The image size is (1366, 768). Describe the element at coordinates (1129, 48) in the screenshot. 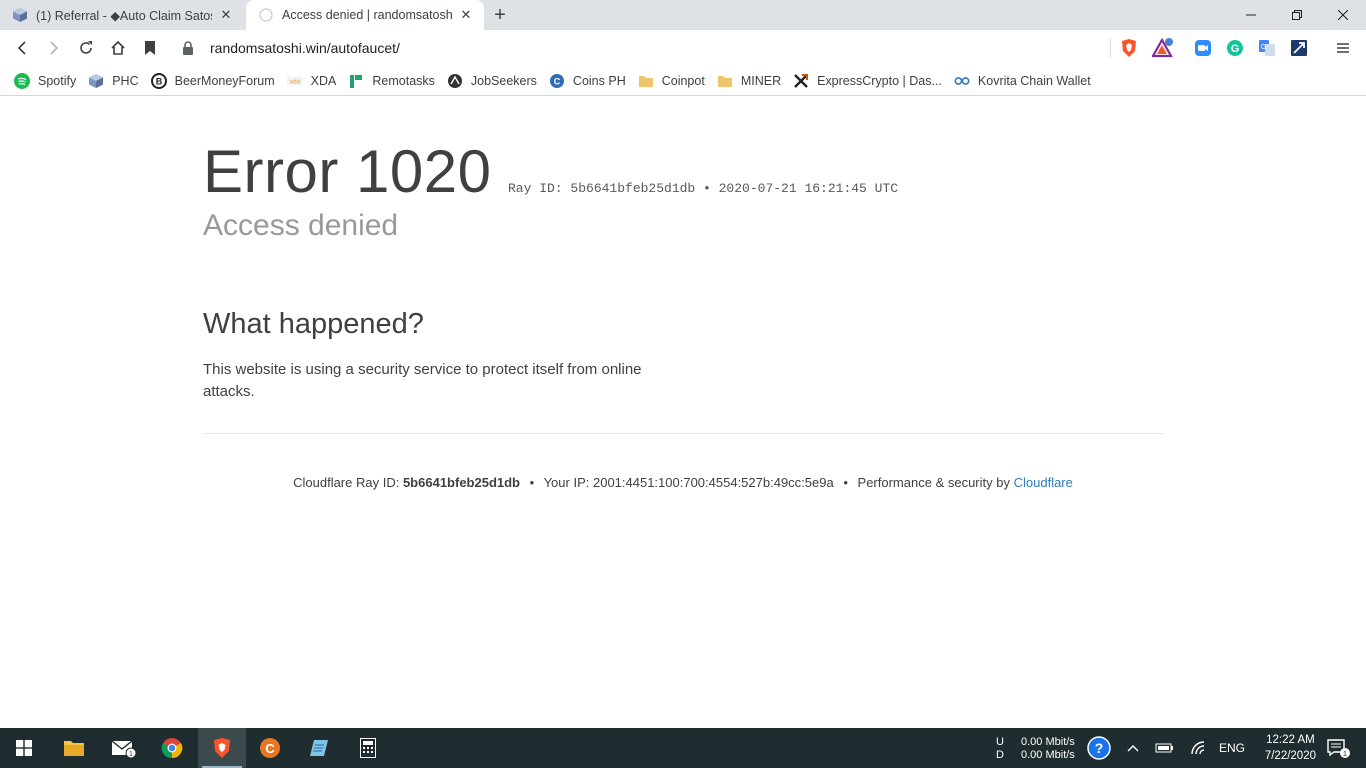

I see `brave-shield-icon` at that location.